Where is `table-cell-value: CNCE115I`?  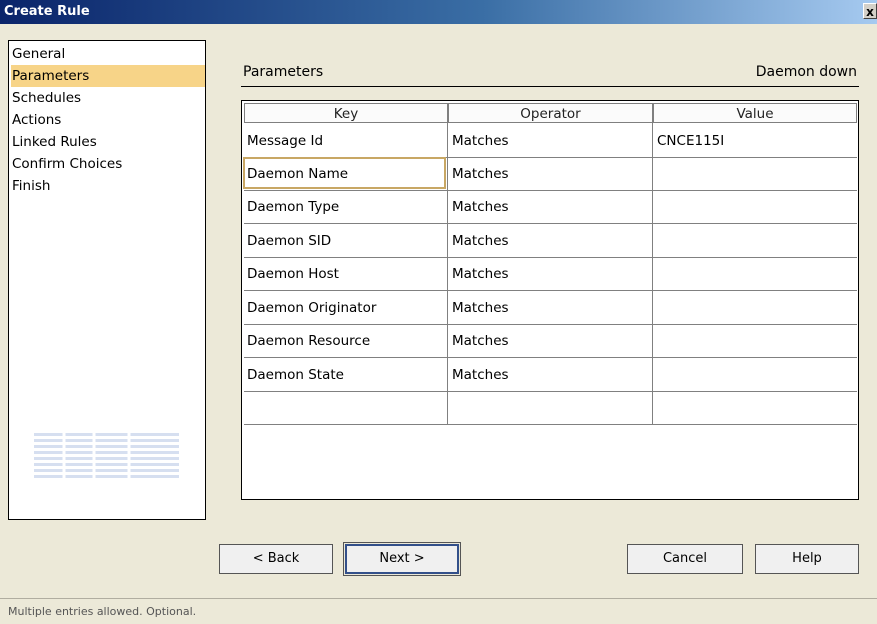 table-cell-value: CNCE115I is located at coordinates (689, 141).